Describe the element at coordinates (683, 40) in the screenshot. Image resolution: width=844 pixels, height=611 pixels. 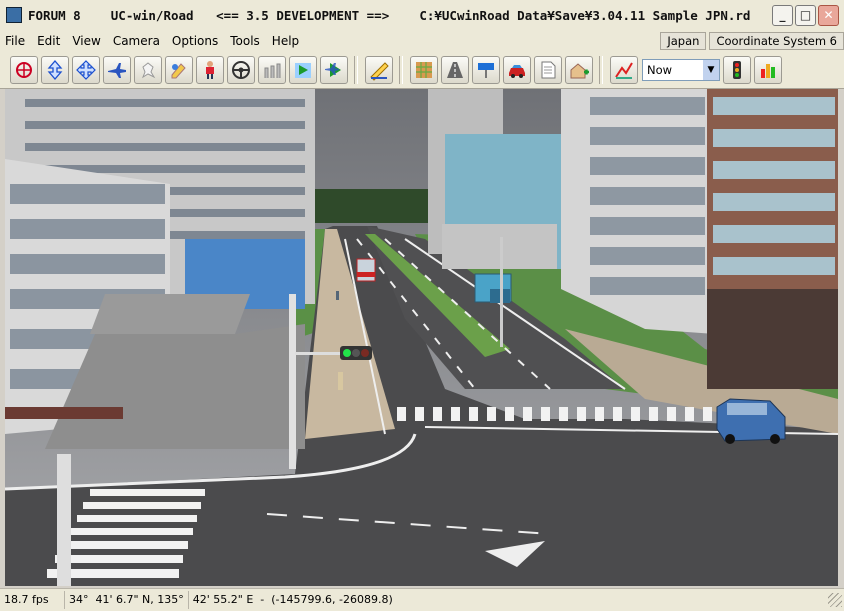
I see `region-indicator: Japan` at that location.